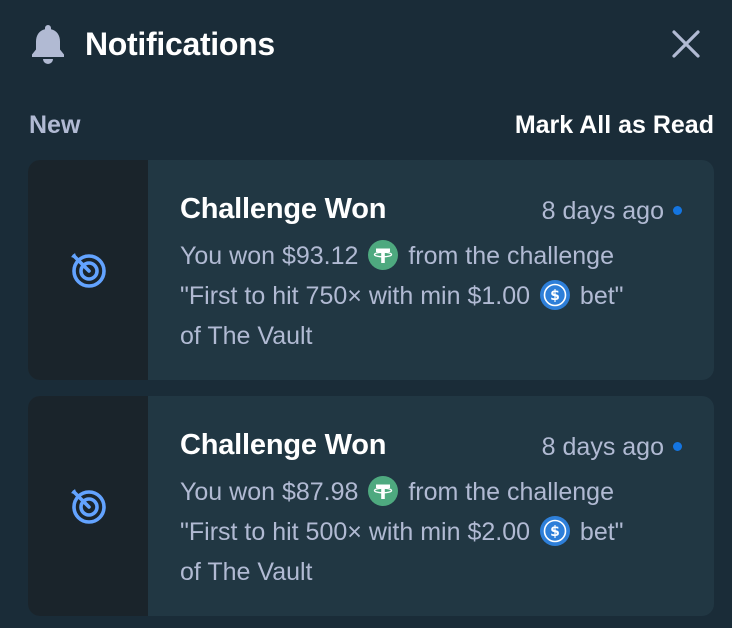  I want to click on section-label-new: New, so click(55, 125).